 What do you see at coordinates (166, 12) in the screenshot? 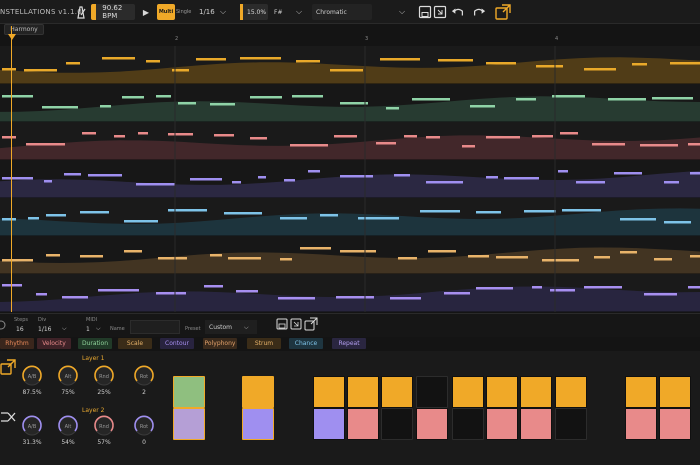
I see `multi-toggle: Multi` at bounding box center [166, 12].